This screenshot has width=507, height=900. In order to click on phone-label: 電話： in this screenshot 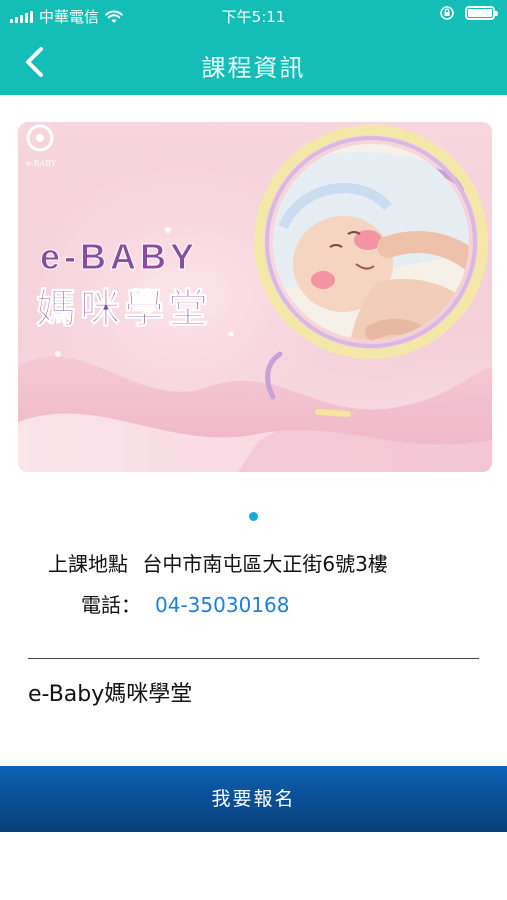, I will do `click(111, 605)`.